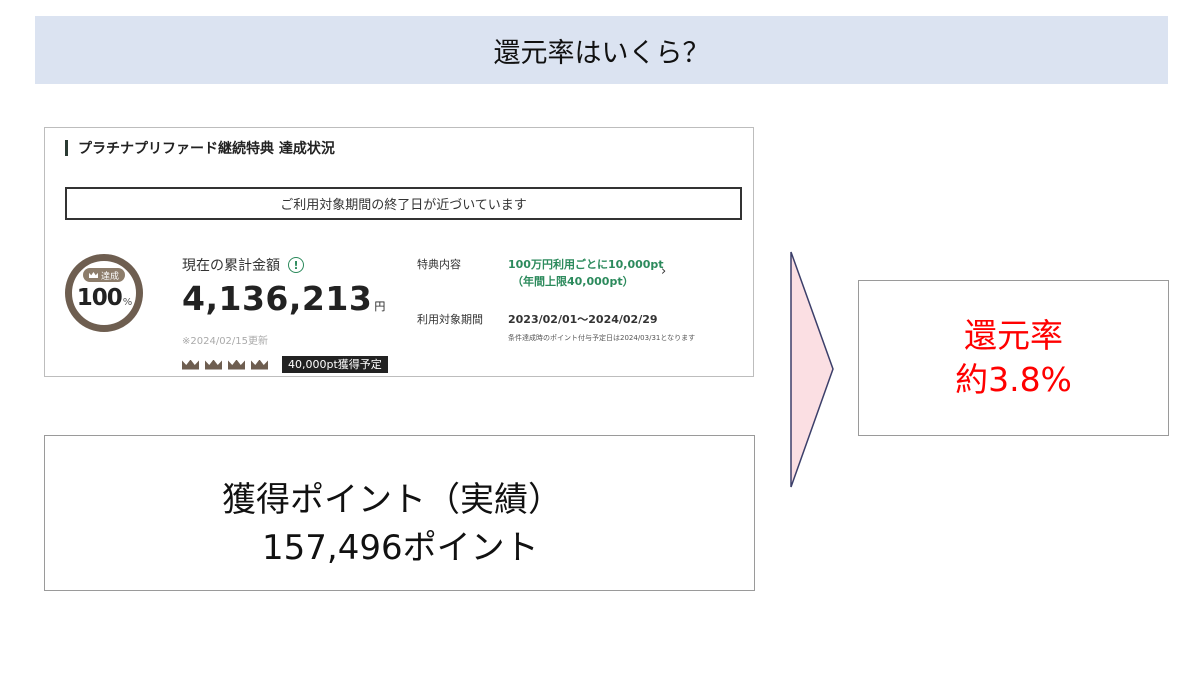  Describe the element at coordinates (1013, 379) in the screenshot. I see `return-rate-value: 約3.8%` at that location.